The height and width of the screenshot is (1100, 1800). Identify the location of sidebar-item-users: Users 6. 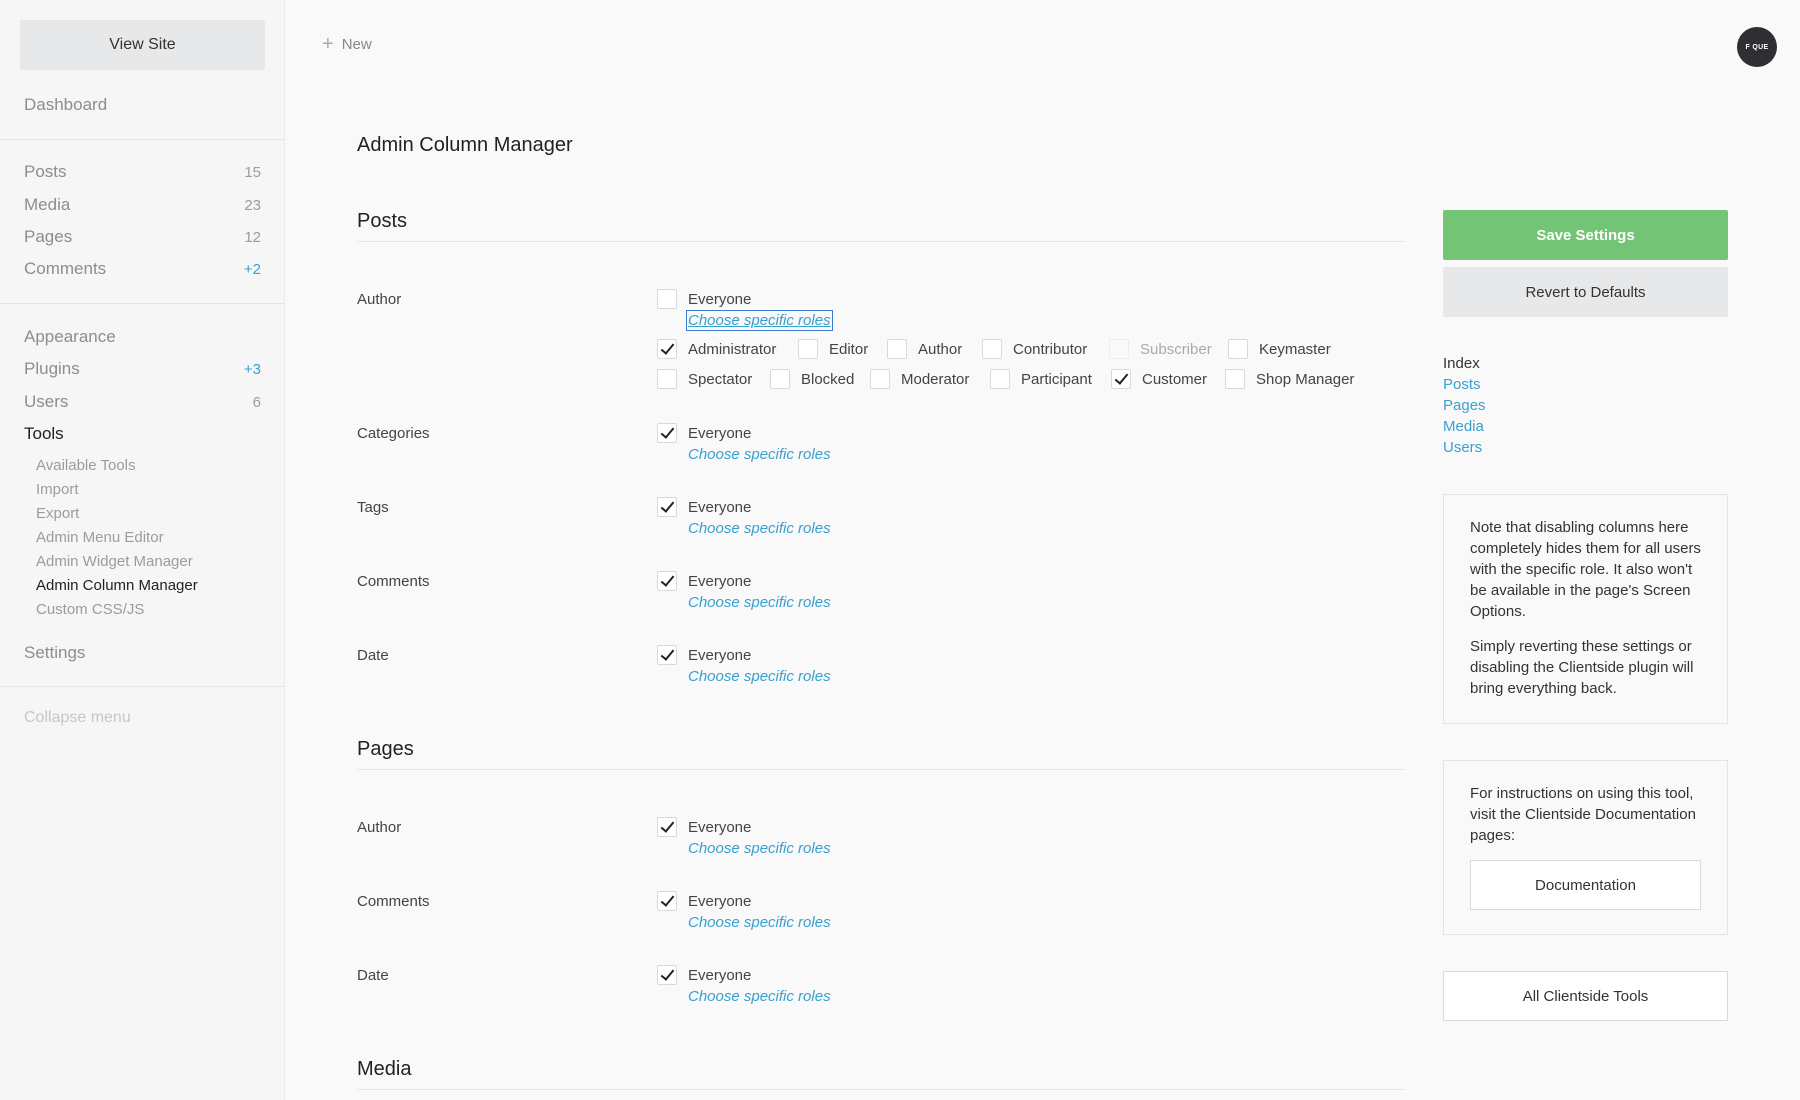
(142, 402).